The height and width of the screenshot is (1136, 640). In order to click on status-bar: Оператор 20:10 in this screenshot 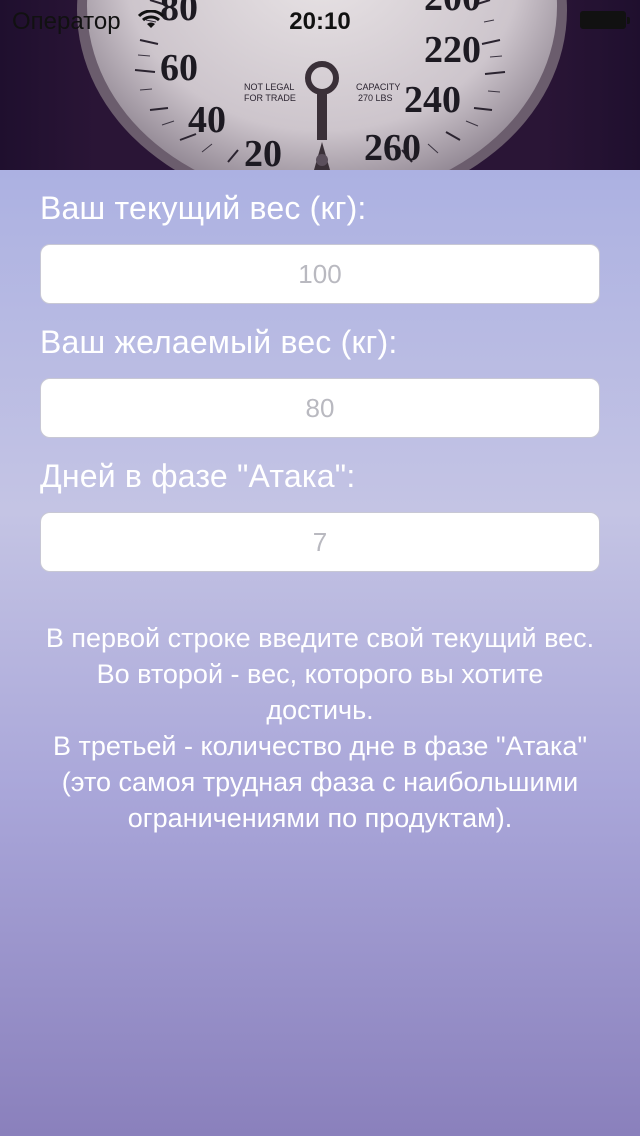, I will do `click(320, 20)`.